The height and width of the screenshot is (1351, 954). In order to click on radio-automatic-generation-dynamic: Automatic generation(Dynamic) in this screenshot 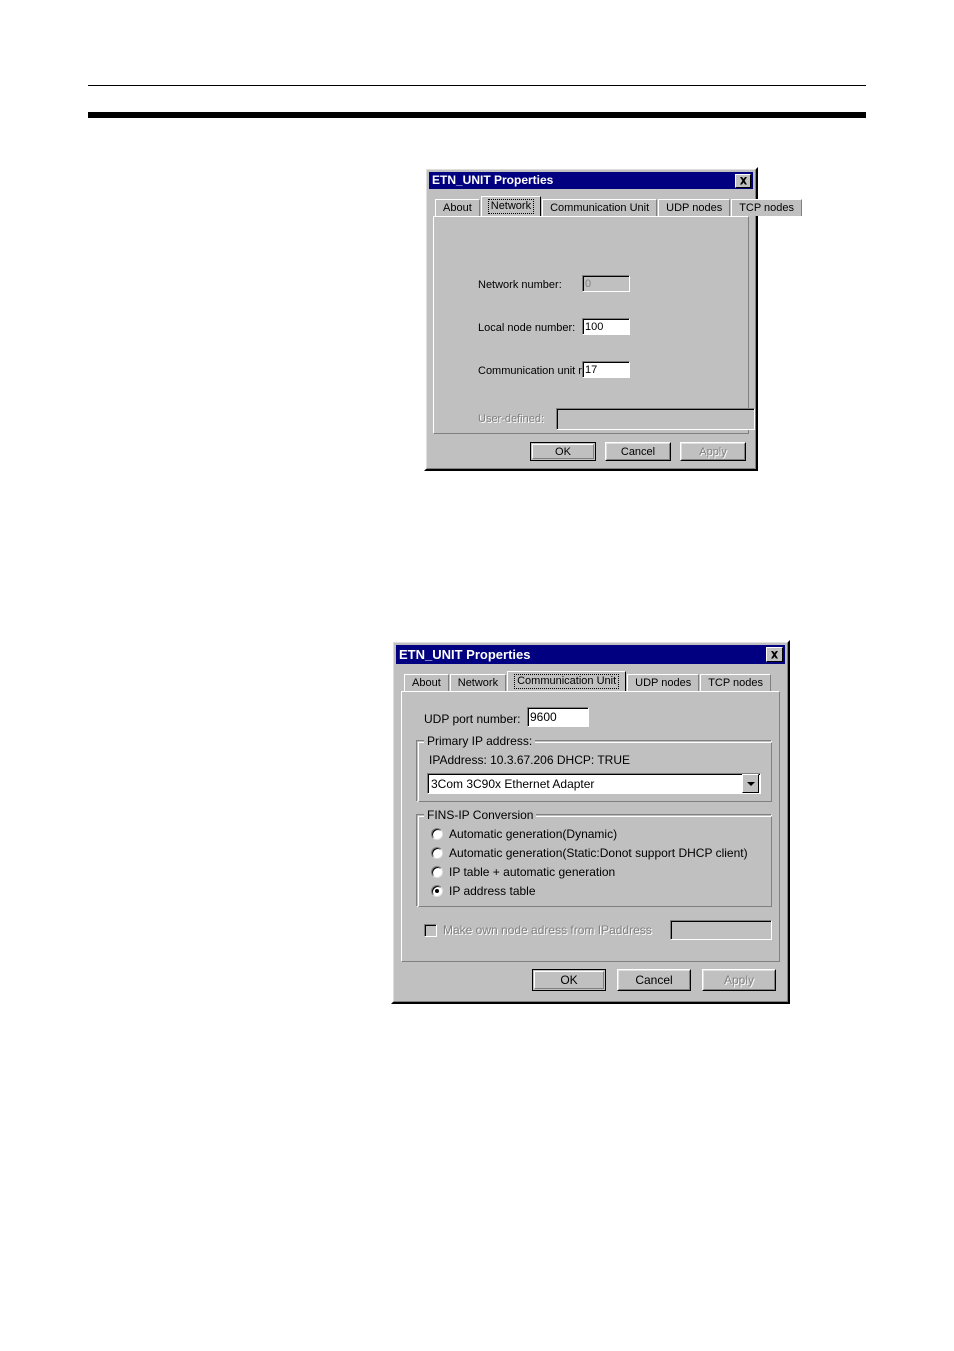, I will do `click(524, 834)`.